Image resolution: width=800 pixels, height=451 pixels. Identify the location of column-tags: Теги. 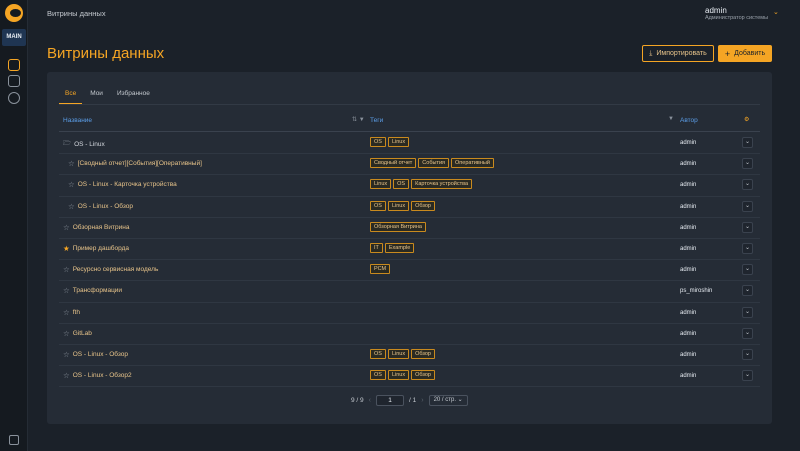
(376, 120).